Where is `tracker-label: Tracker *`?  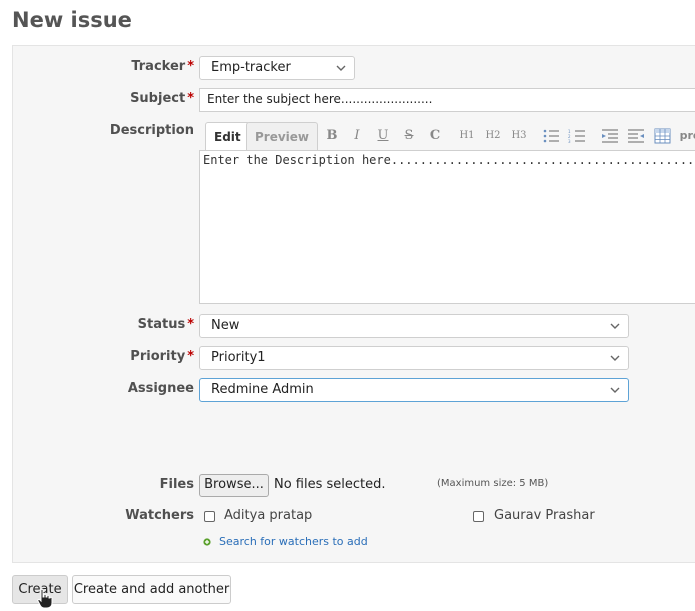 tracker-label: Tracker * is located at coordinates (103, 66).